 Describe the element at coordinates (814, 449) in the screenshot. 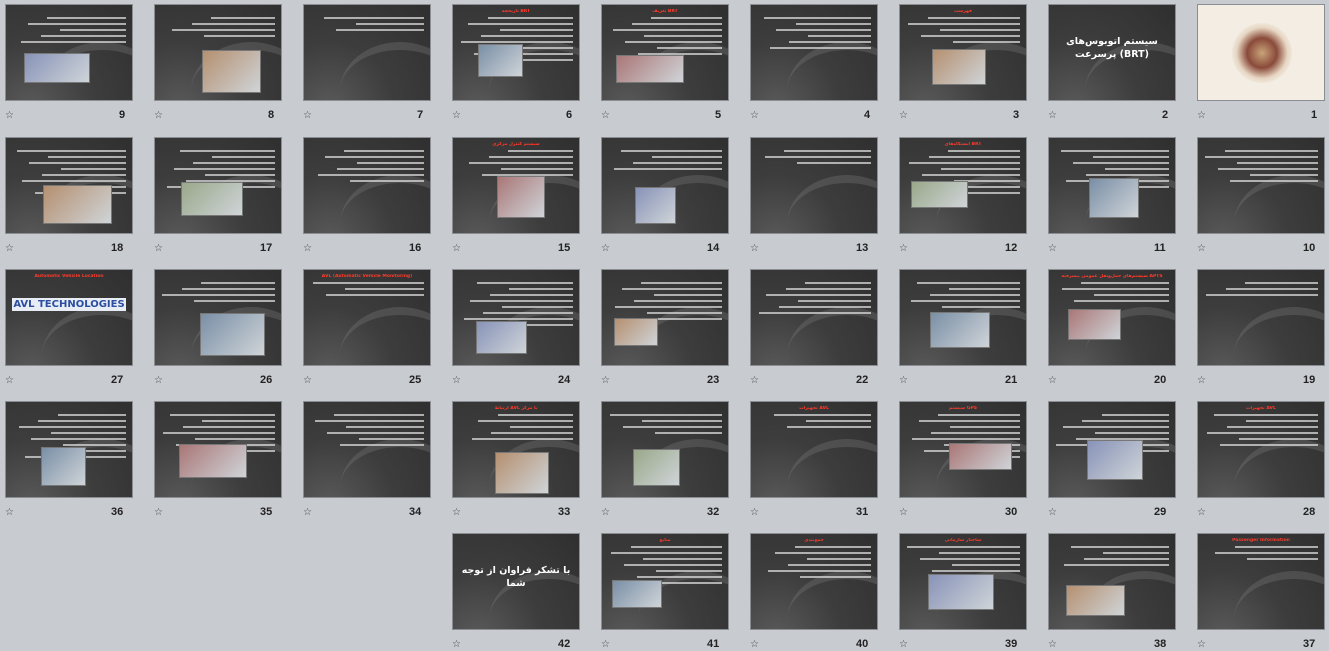

I see `slide-thumbnail-31: تجهیزات AVL` at that location.